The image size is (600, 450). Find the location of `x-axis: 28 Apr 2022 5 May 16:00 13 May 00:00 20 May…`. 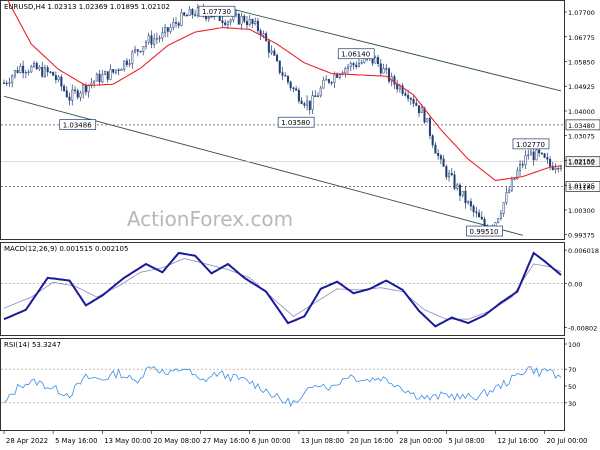

x-axis: 28 Apr 2022 5 May 16:00 13 May 00:00 20 May… is located at coordinates (295, 438).